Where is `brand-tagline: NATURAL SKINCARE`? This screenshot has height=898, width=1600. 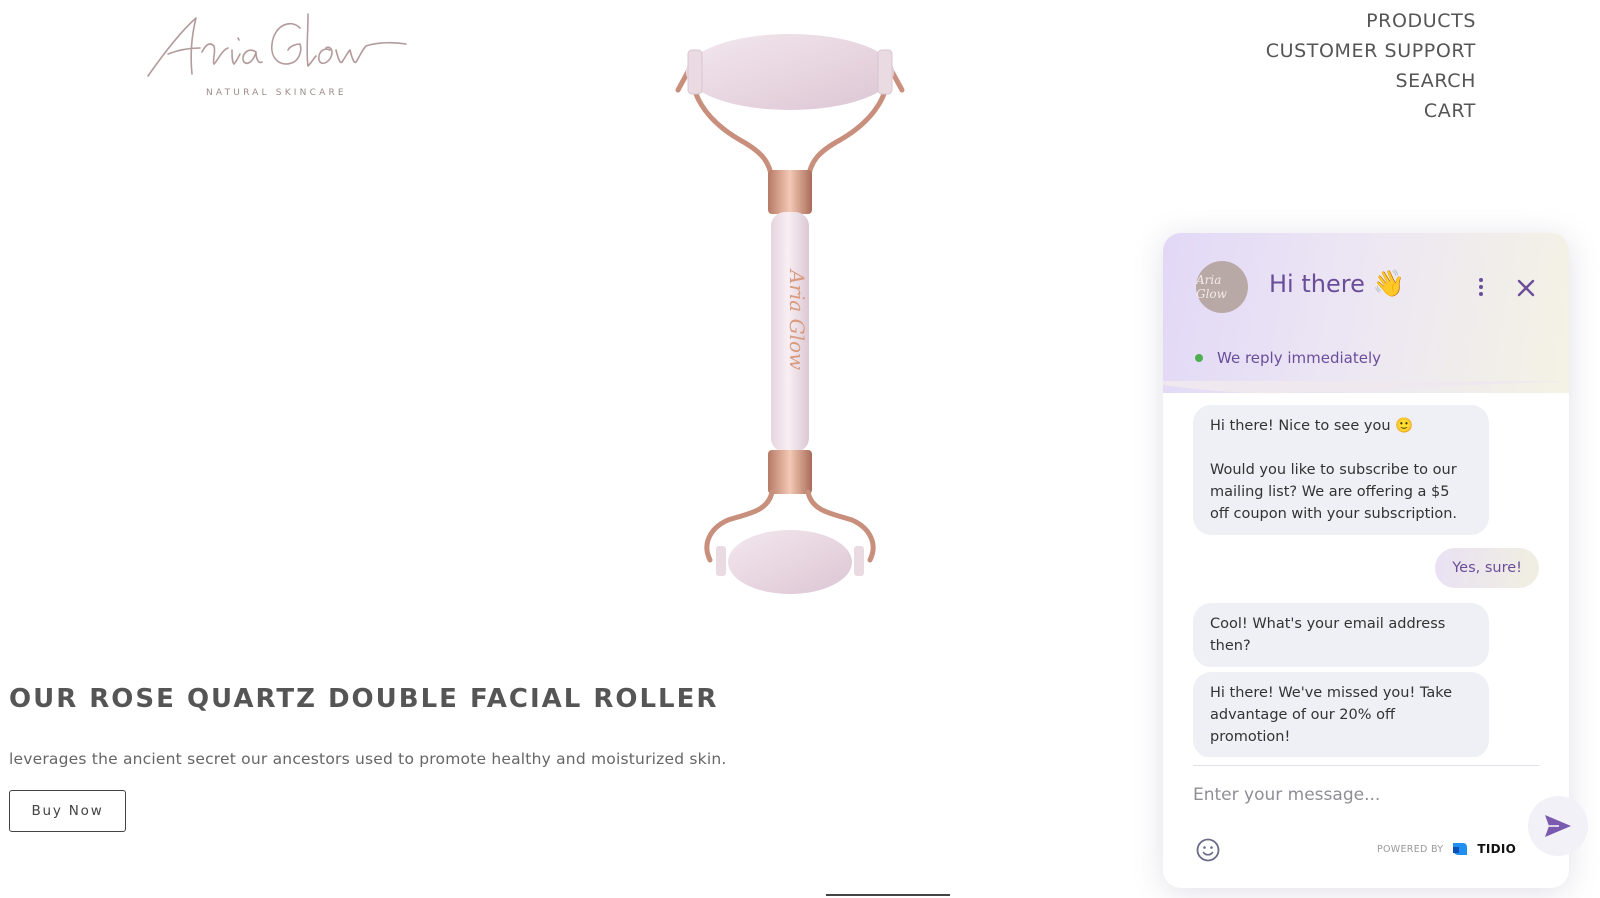
brand-tagline: NATURAL SKINCARE is located at coordinates (276, 93).